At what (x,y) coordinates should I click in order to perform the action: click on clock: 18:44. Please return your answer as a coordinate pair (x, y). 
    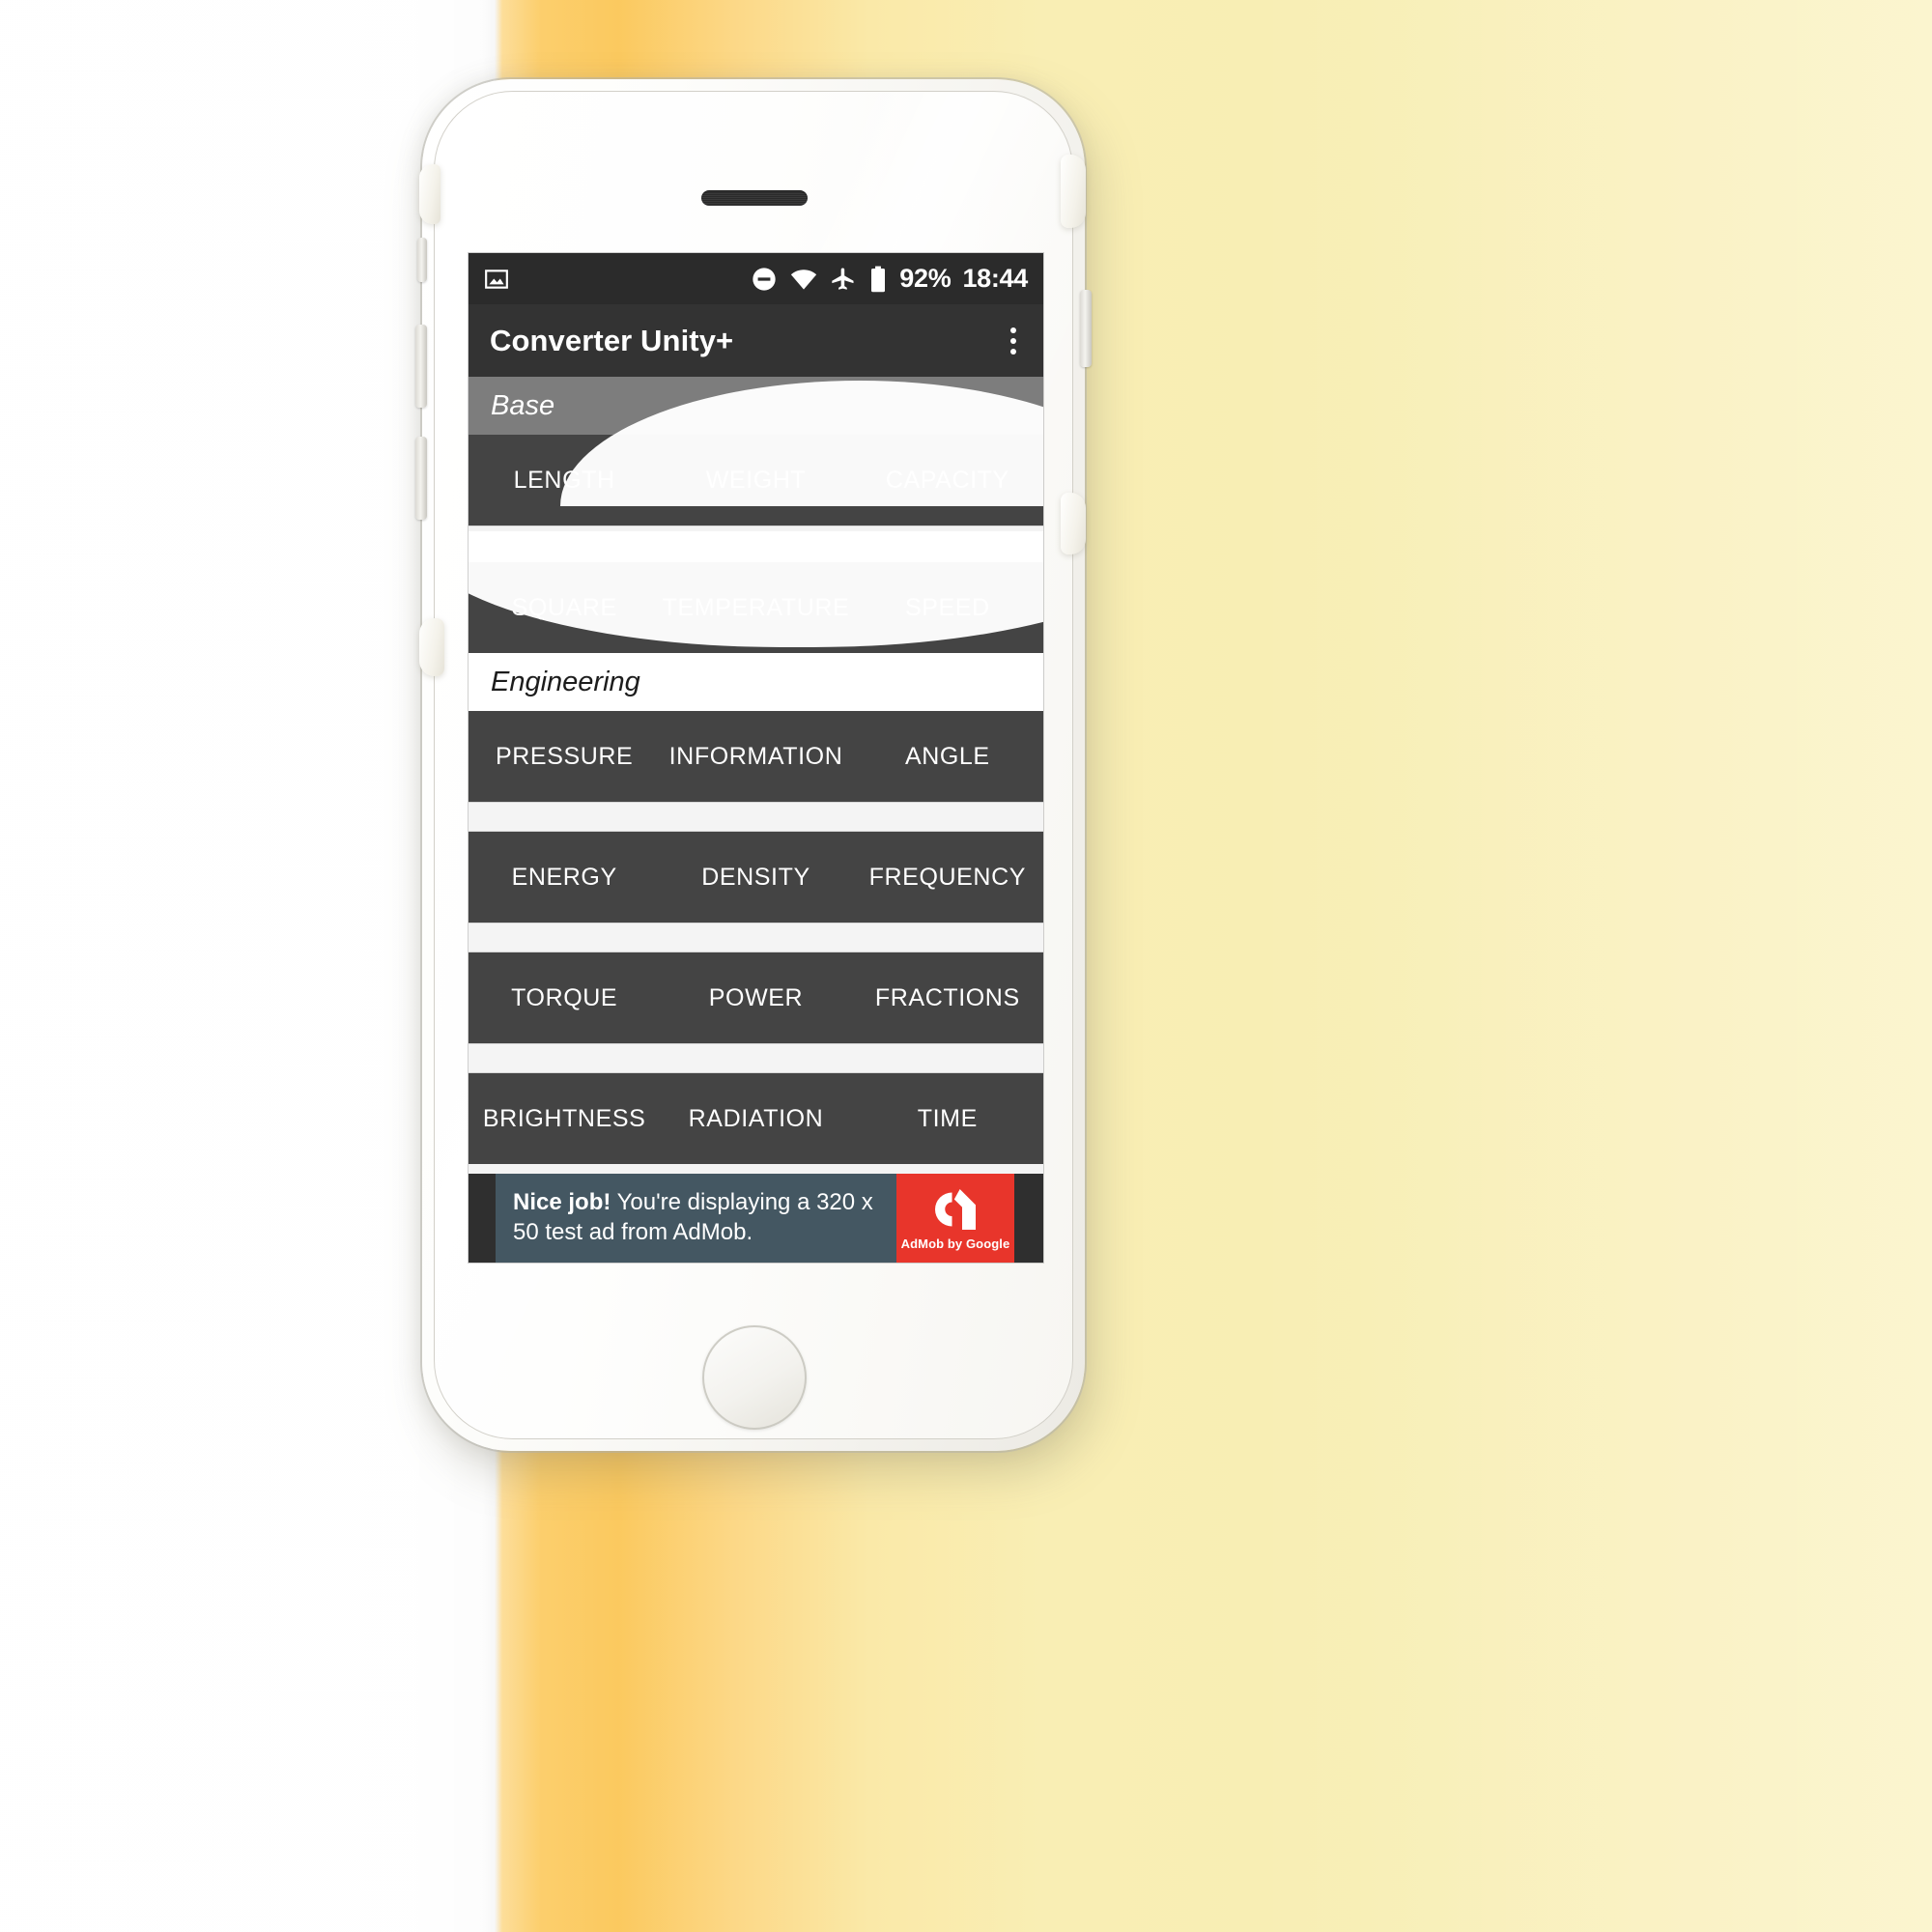
    Looking at the image, I should click on (995, 278).